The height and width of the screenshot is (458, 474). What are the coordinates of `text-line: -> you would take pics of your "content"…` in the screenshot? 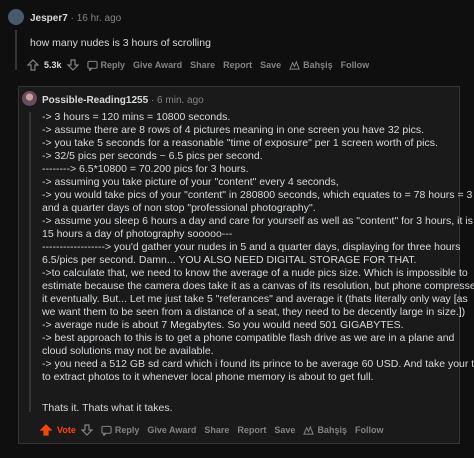 It's located at (257, 195).